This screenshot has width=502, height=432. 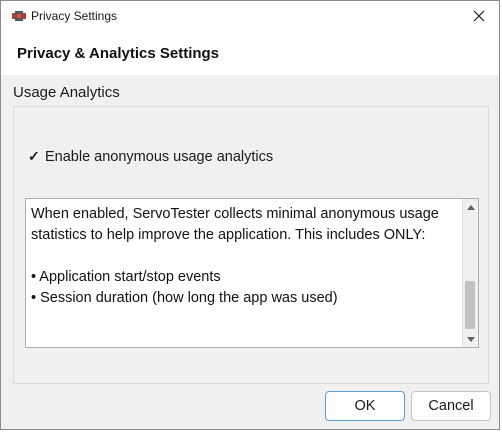 I want to click on vertical-scrollbar, so click(x=470, y=273).